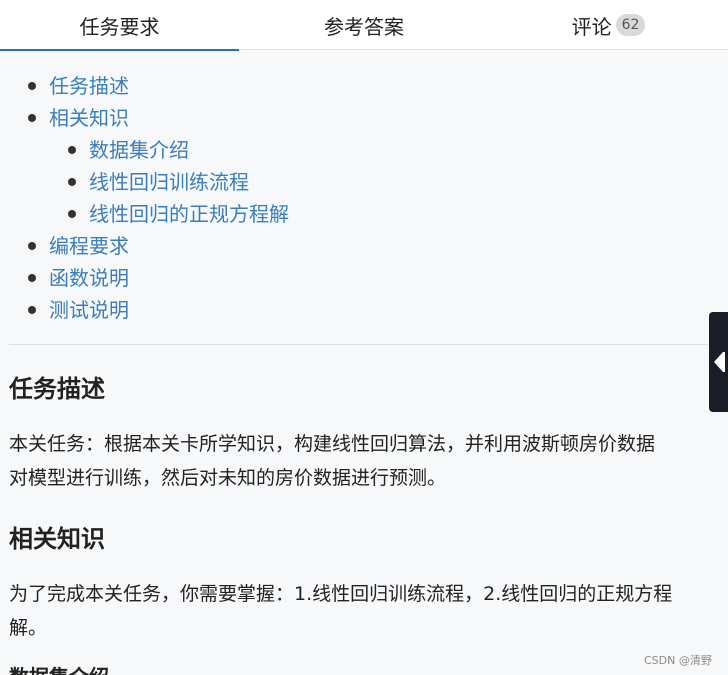  What do you see at coordinates (228, 478) in the screenshot?
I see `task-paragraph-line-2: 对模型进行训练，然后对未知的房价数据进行预测。` at bounding box center [228, 478].